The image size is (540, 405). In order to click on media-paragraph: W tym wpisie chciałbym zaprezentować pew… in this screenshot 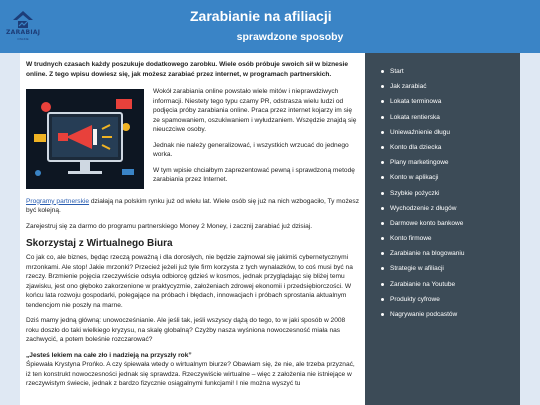, I will do `click(254, 175)`.